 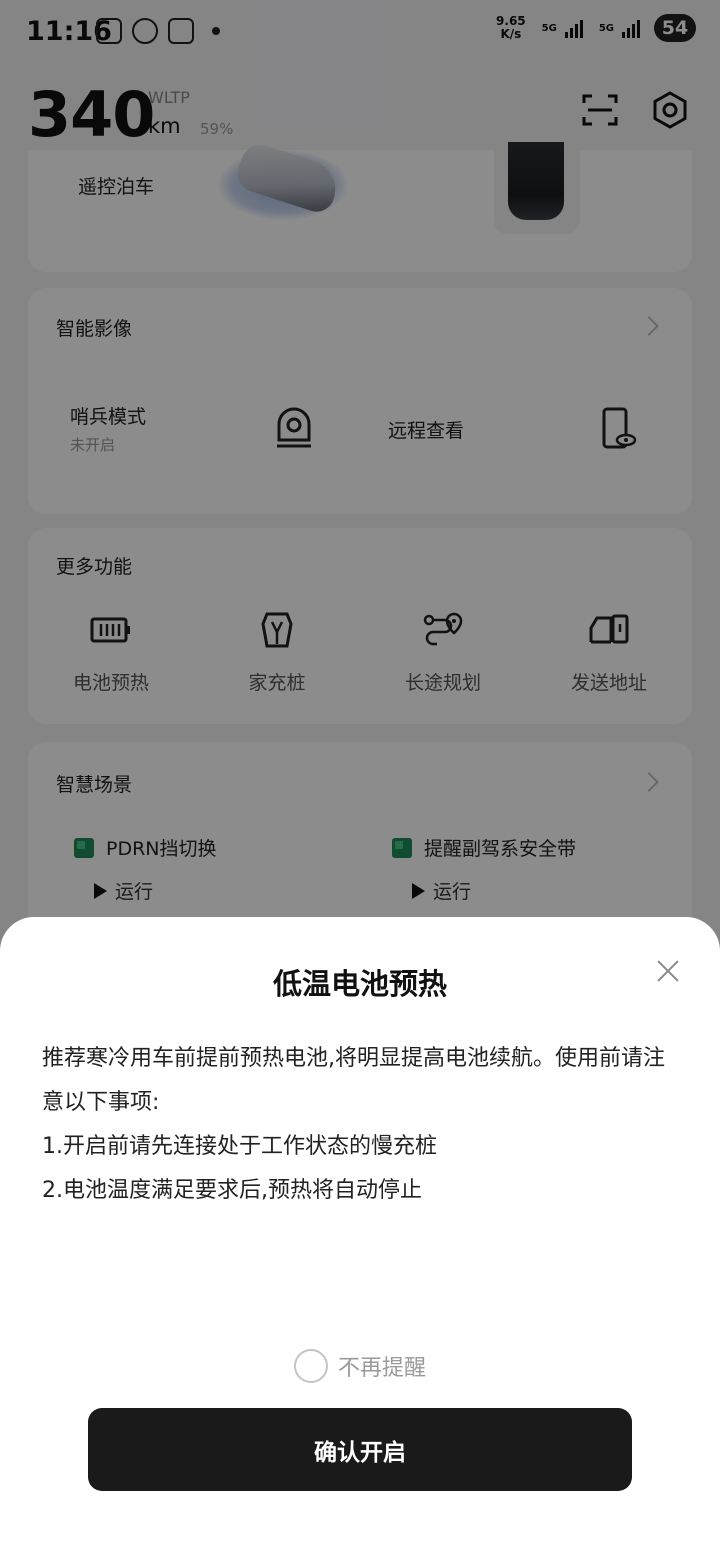 I want to click on dialog-intro: 推荐寒冷用车前提前预热电池,将明显提高电池续航。使用前请注意以下事项:, so click(x=353, y=1080).